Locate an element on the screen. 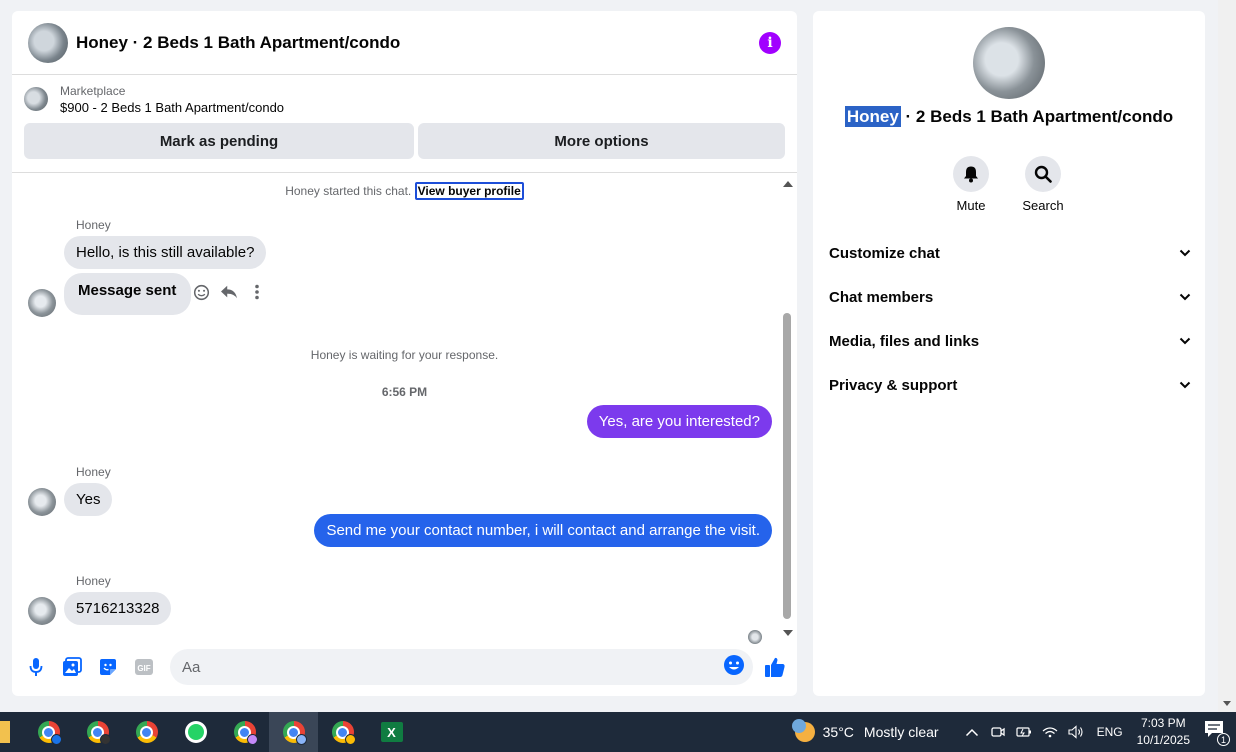 Image resolution: width=1236 pixels, height=752 pixels. message-toolbar is located at coordinates (229, 292).